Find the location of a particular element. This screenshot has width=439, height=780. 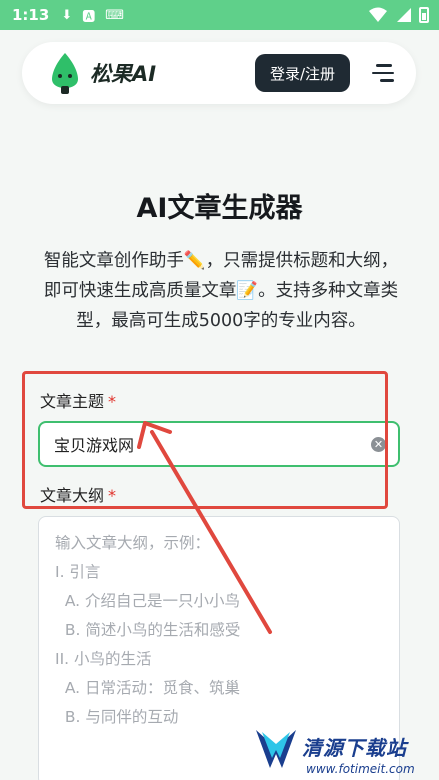

app-header: 松果AI 登录/注册 is located at coordinates (219, 73).